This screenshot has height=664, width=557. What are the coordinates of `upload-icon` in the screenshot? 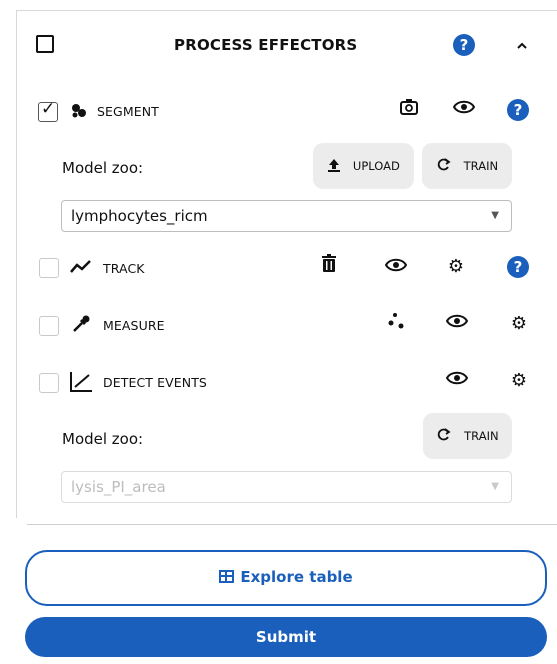 It's located at (337, 166).